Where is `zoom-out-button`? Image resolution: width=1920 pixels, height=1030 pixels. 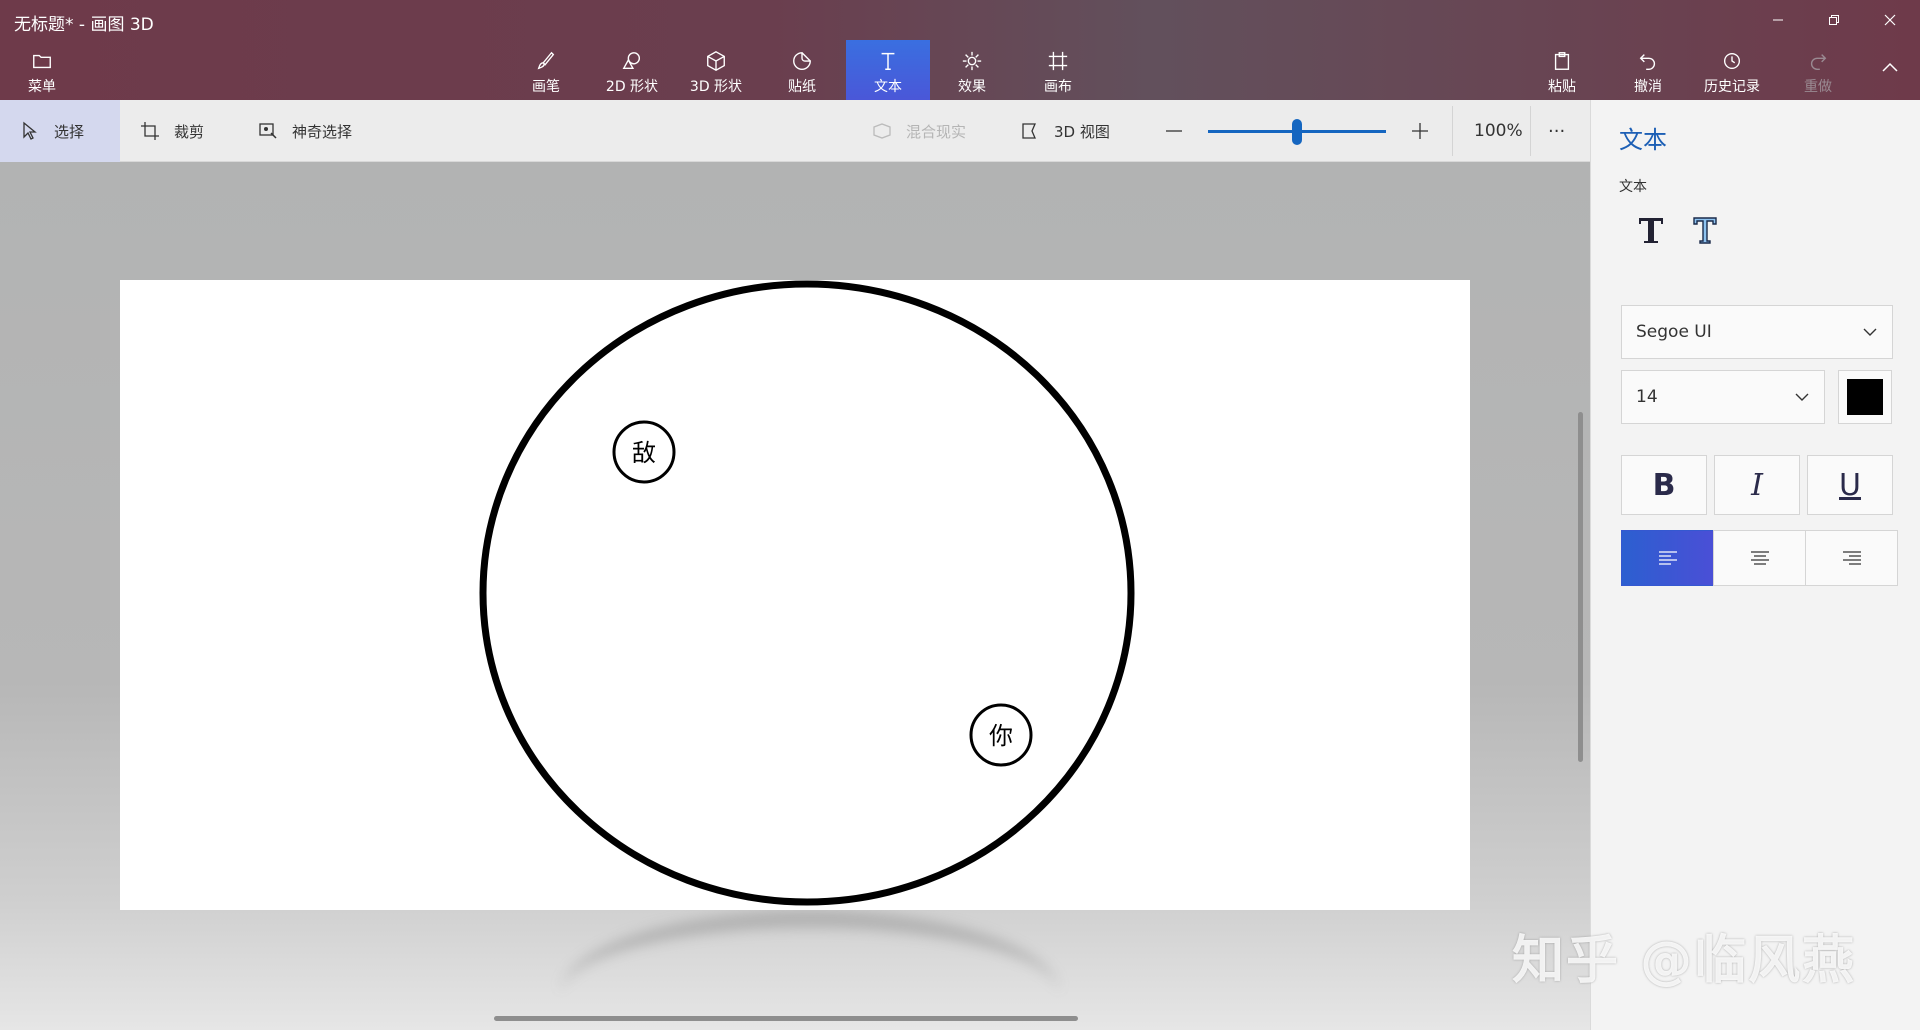
zoom-out-button is located at coordinates (1174, 131).